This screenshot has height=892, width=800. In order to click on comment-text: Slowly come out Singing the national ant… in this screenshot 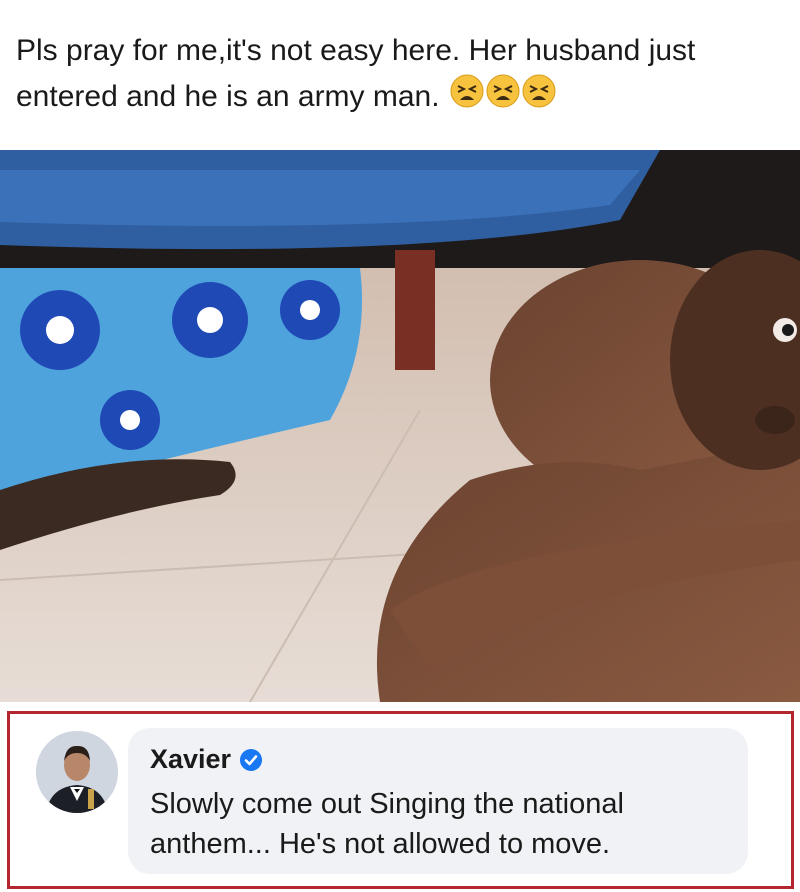, I will do `click(387, 824)`.